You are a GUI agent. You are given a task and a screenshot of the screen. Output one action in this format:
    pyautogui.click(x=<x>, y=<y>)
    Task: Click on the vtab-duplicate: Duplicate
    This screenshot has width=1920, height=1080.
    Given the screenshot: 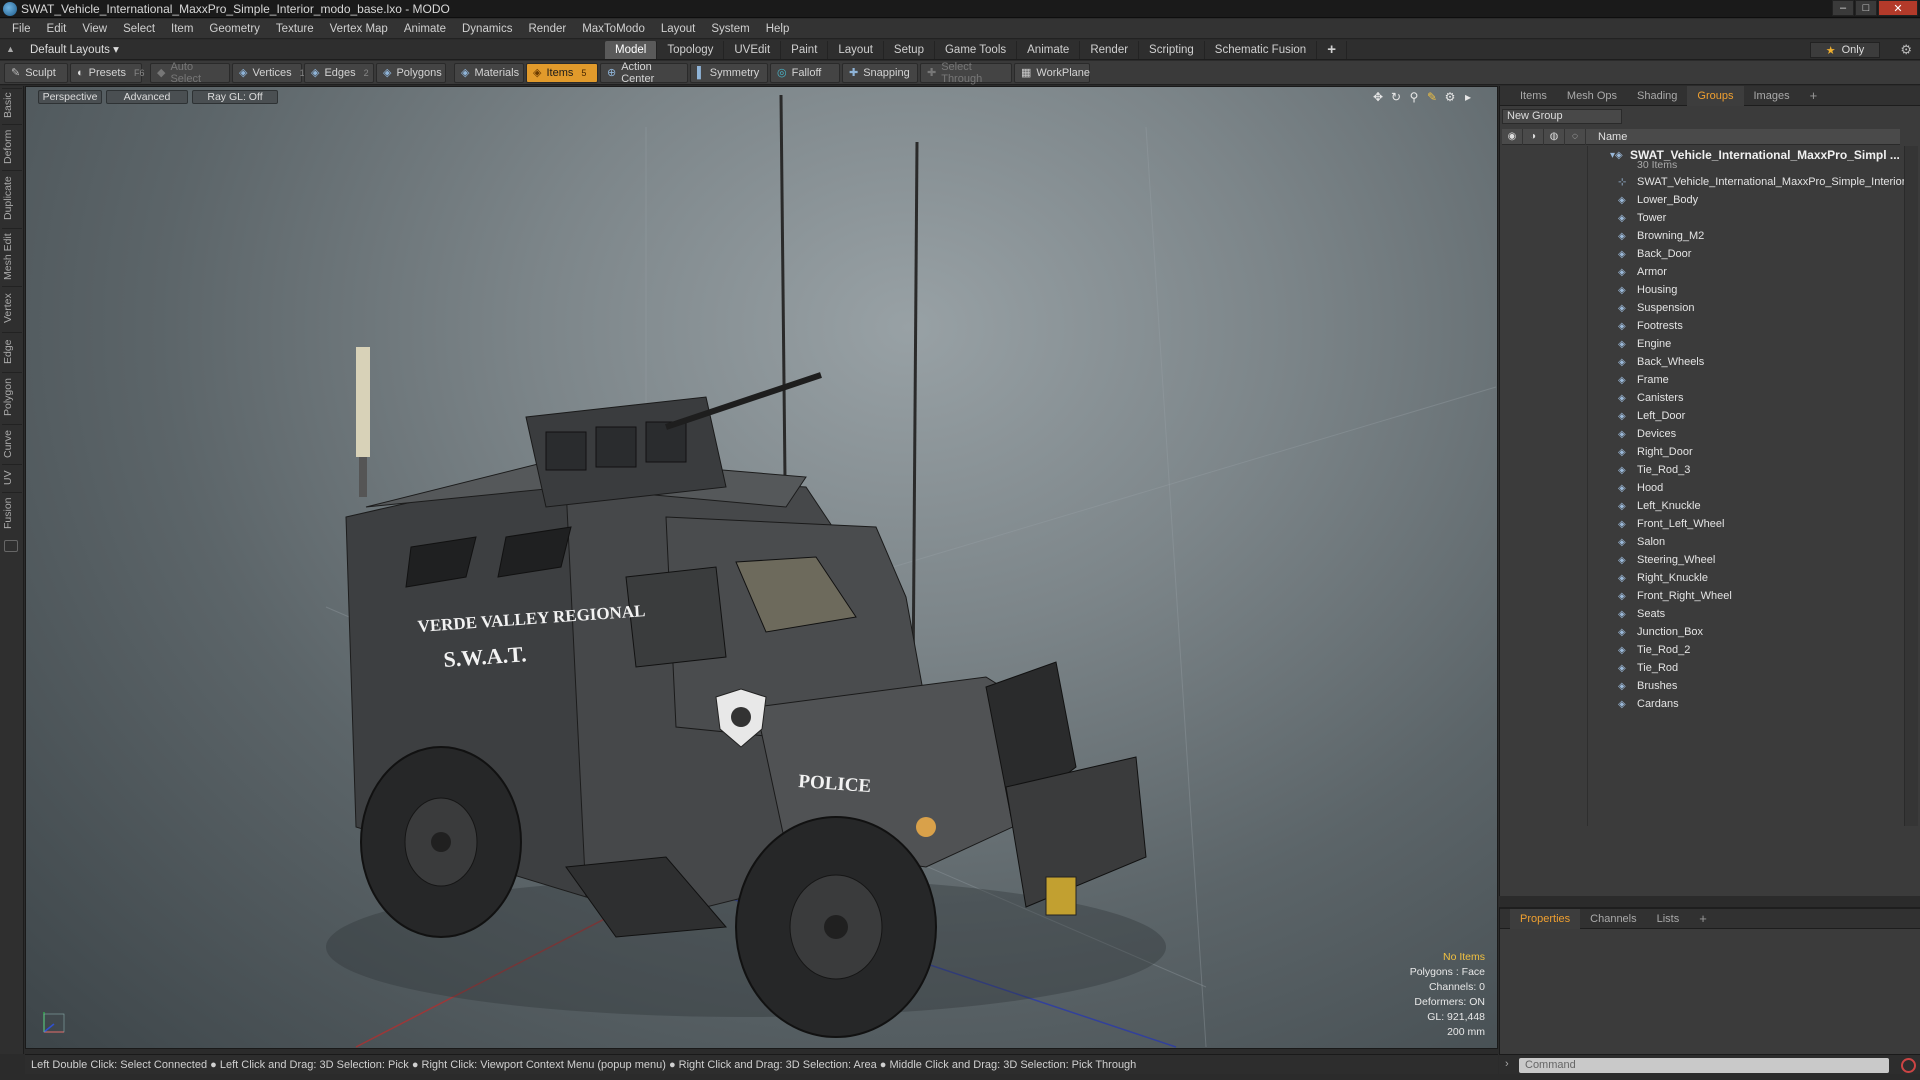 What is the action you would take?
    pyautogui.click(x=12, y=198)
    